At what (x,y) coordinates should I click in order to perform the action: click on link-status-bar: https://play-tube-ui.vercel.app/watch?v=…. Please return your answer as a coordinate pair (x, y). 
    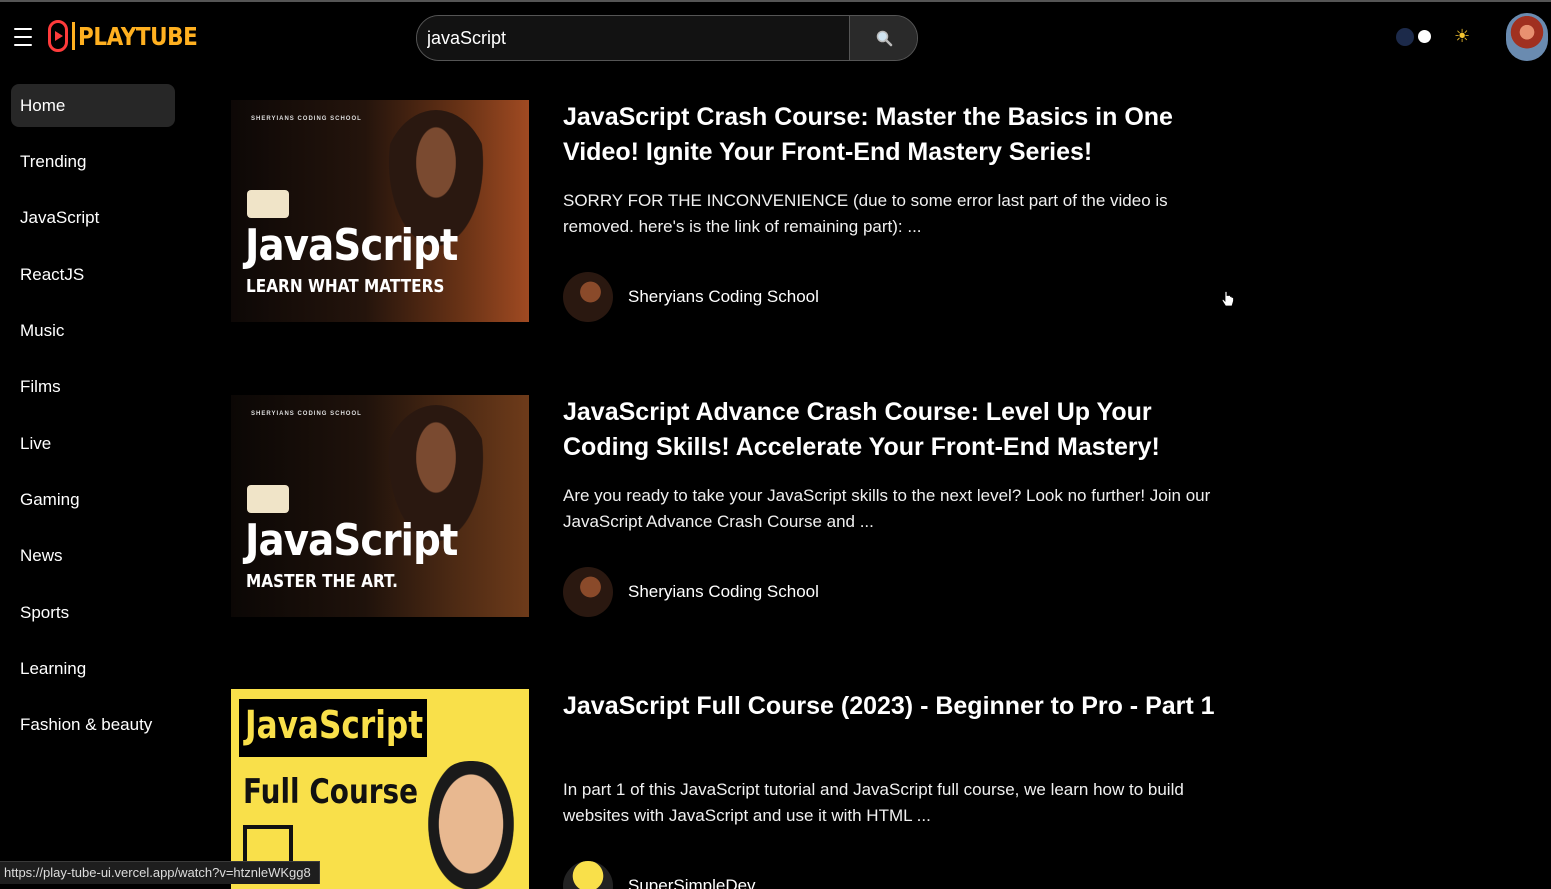
    Looking at the image, I should click on (160, 872).